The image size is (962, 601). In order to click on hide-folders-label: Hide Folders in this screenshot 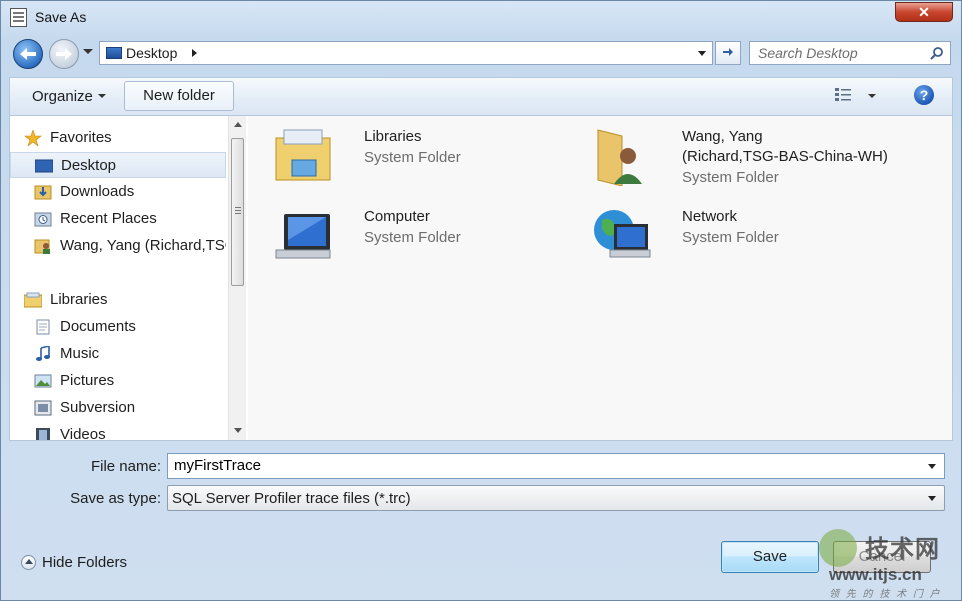, I will do `click(85, 562)`.